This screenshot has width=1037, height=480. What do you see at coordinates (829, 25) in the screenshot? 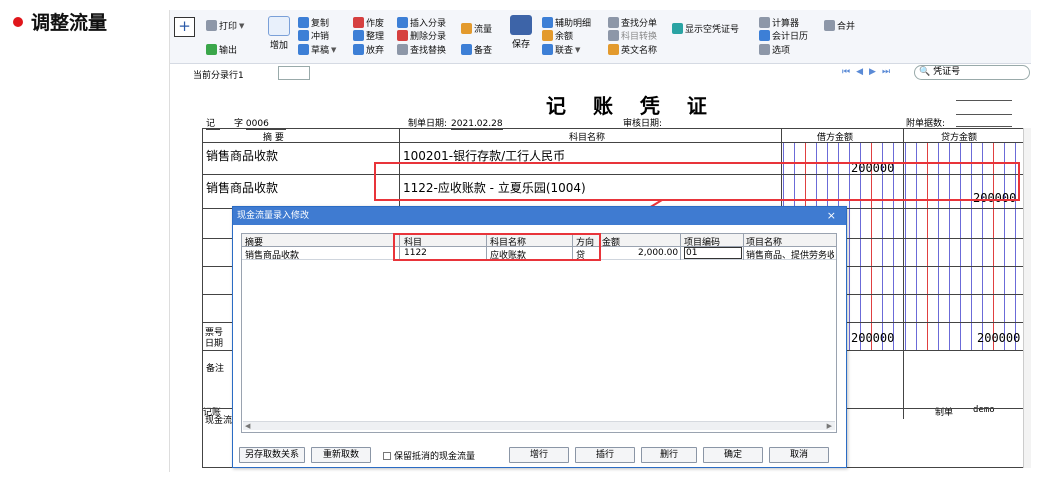
I see `merge-icon` at bounding box center [829, 25].